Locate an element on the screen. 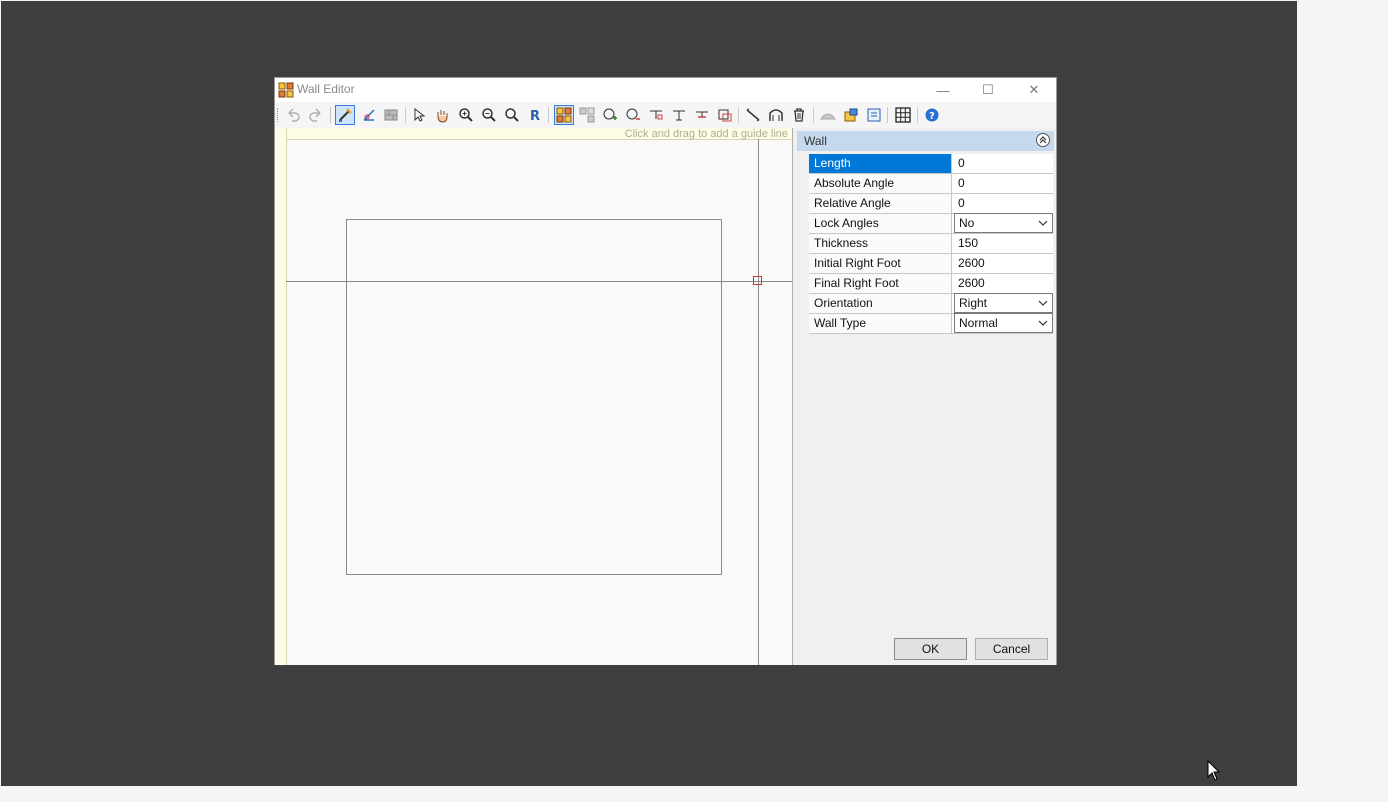  property-row-lock-angles: Lock Angles No is located at coordinates (931, 223).